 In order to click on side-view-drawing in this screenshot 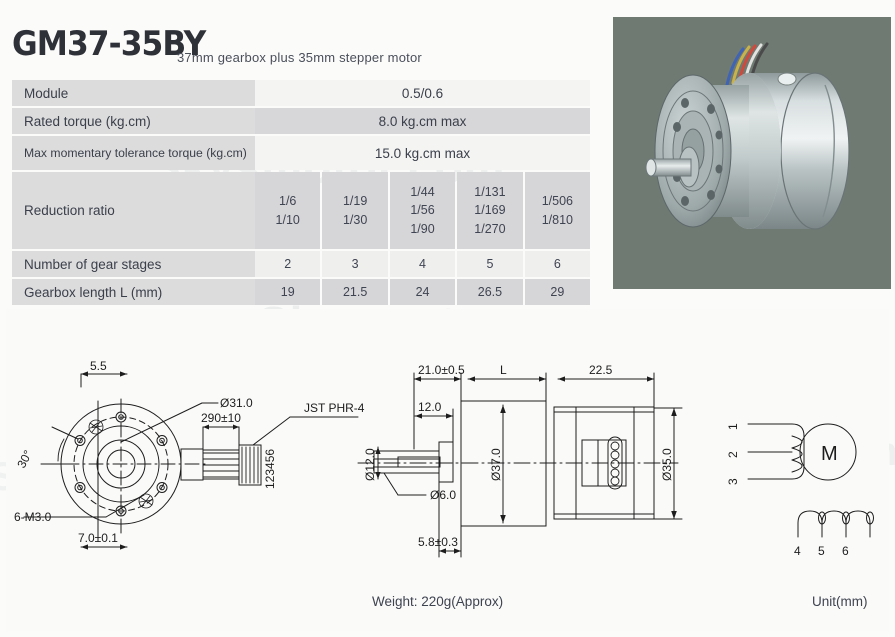, I will do `click(520, 465)`.